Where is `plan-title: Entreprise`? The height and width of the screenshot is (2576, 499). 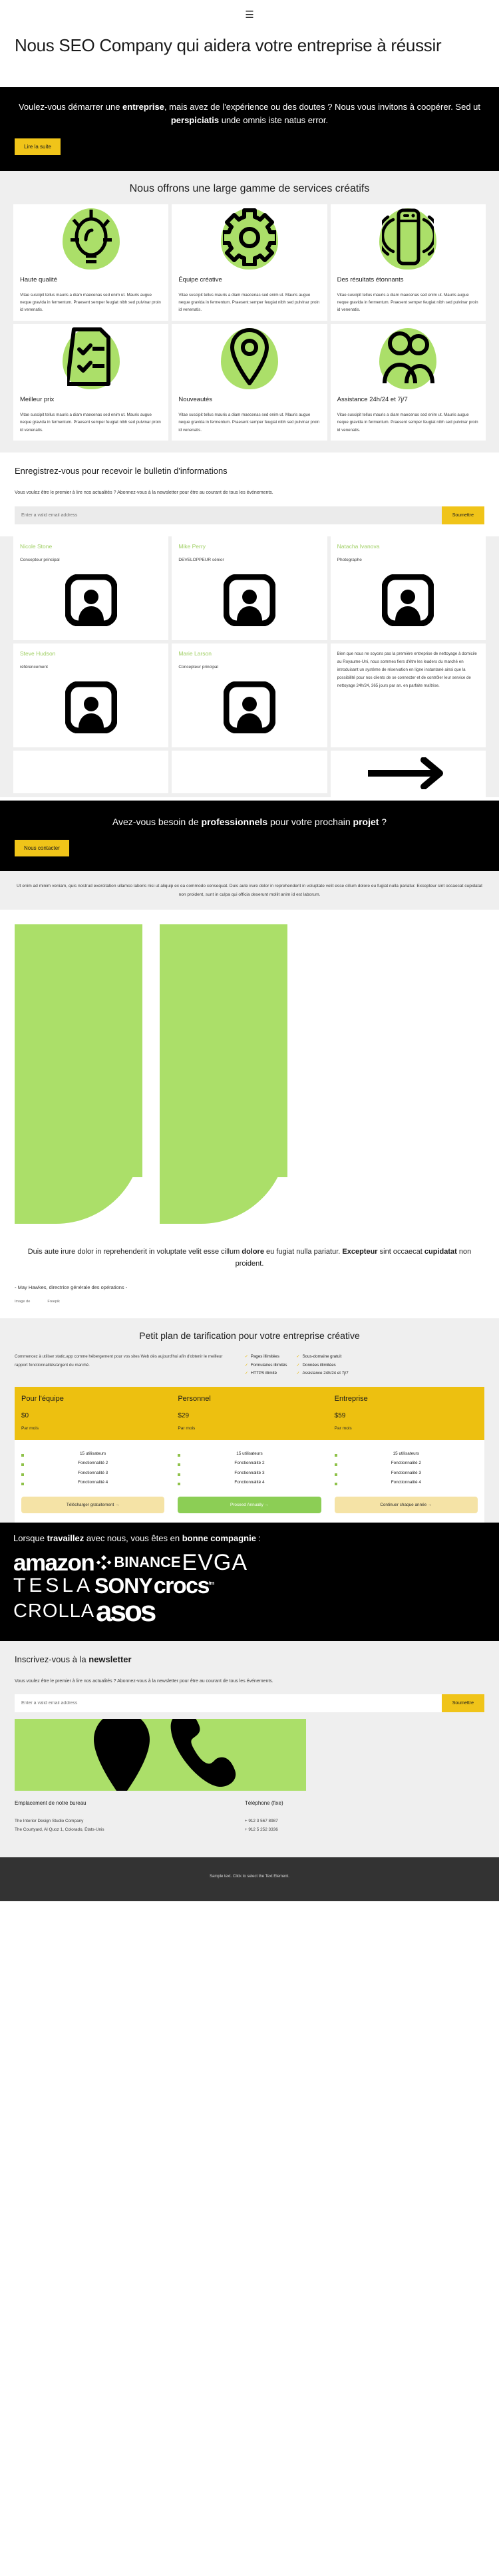
plan-title: Entreprise is located at coordinates (351, 1399).